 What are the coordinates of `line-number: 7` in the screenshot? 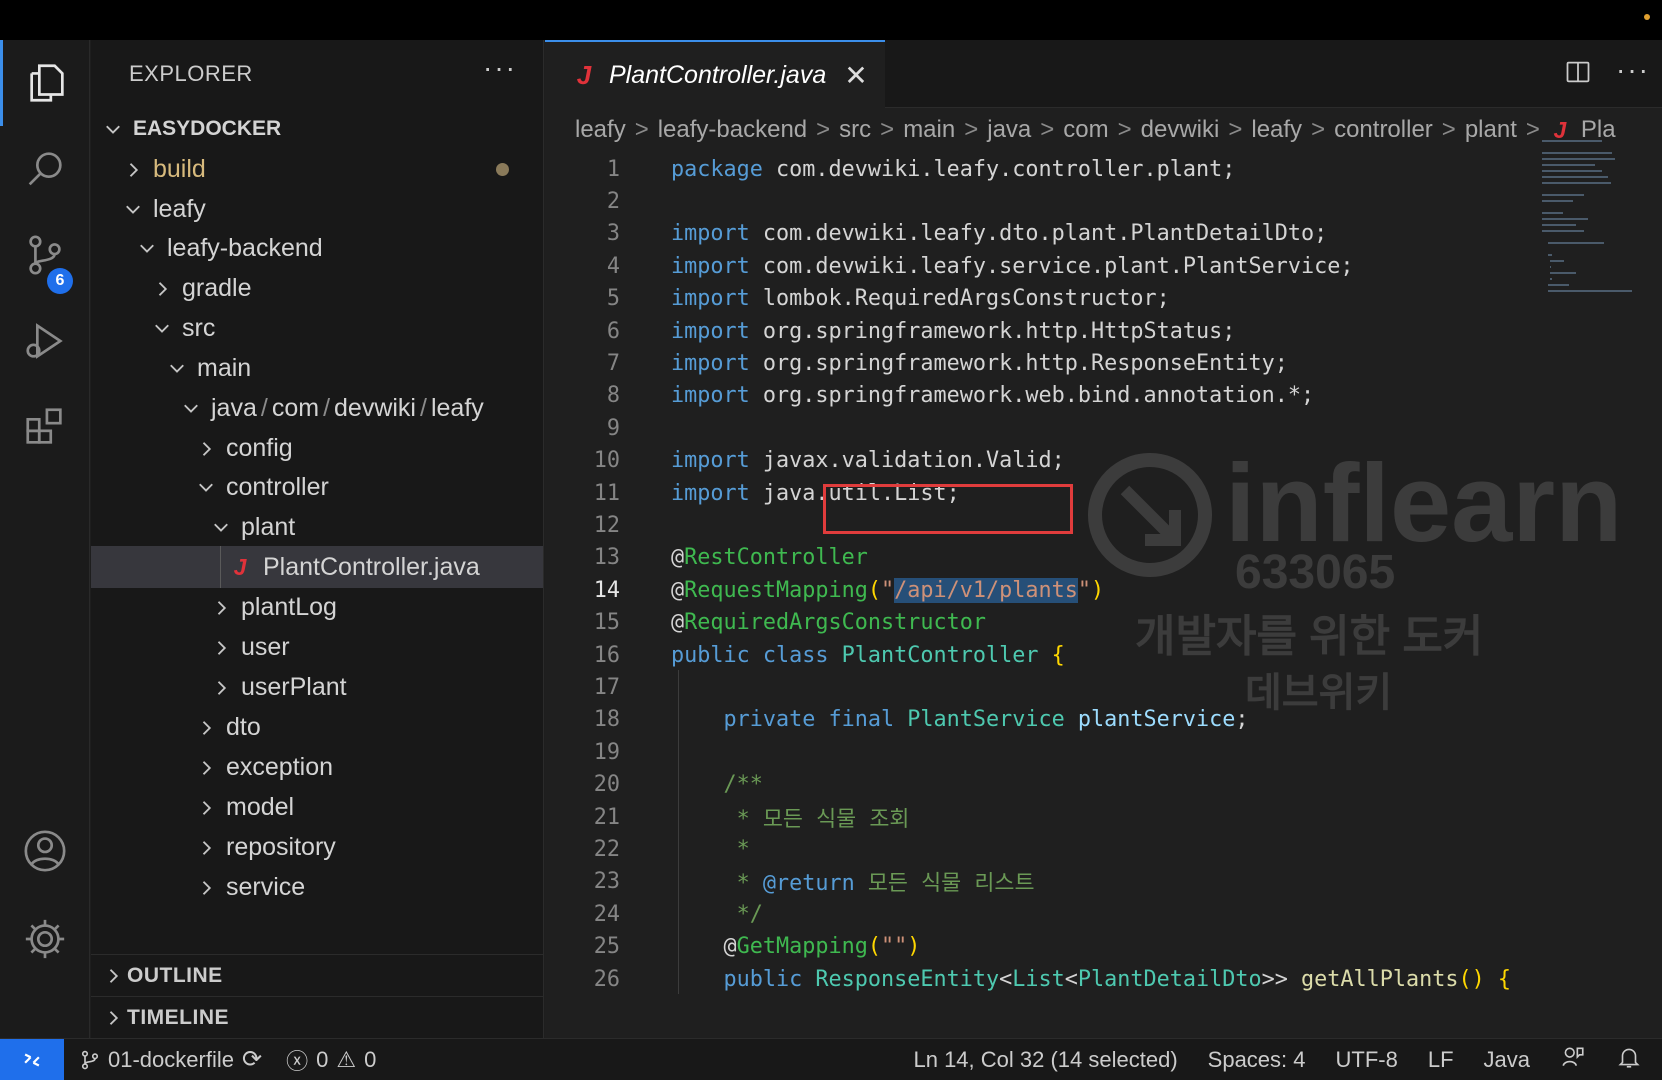 It's located at (613, 363).